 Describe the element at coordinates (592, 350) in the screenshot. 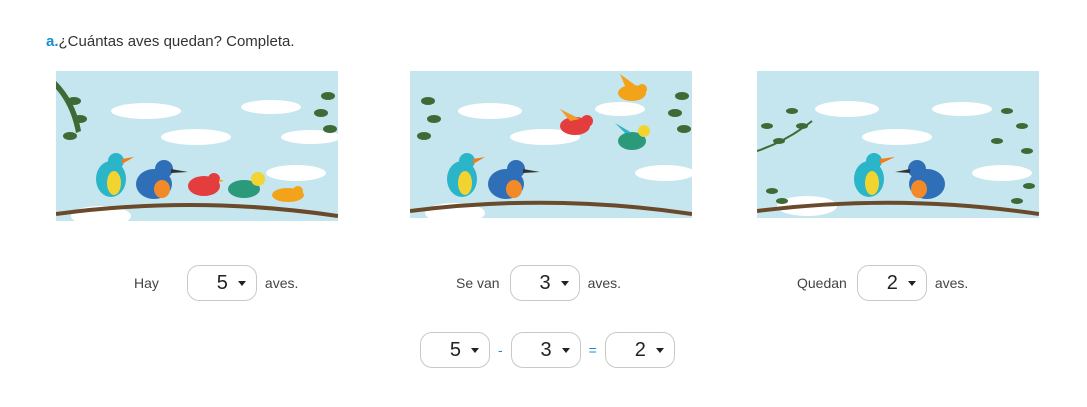

I see `equals-sign: =` at that location.